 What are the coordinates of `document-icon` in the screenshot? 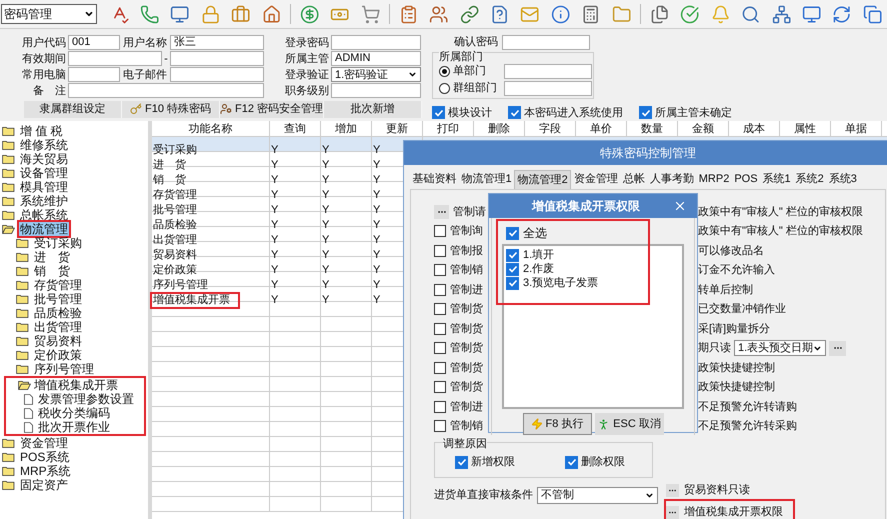 It's located at (28, 427).